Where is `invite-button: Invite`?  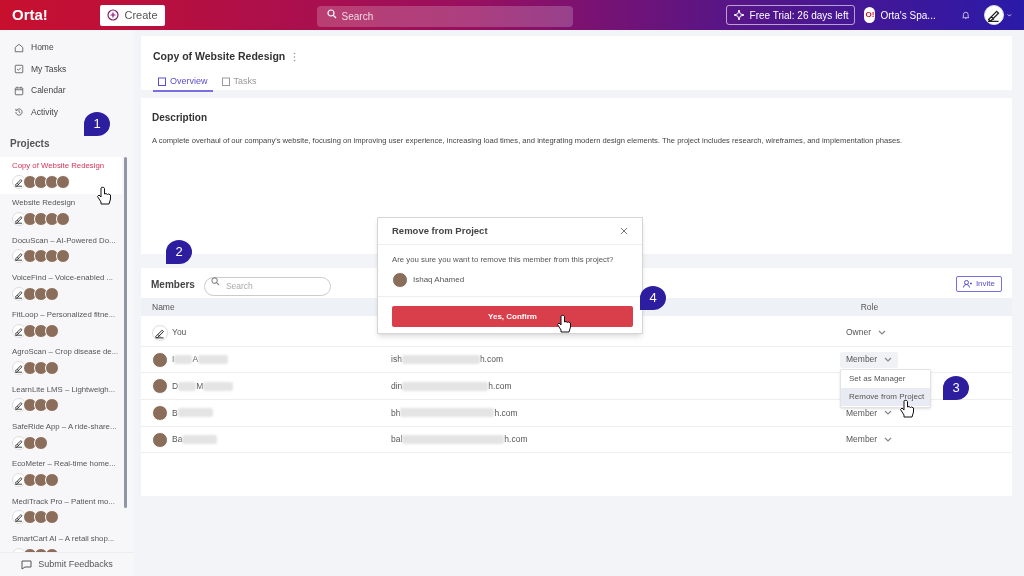 invite-button: Invite is located at coordinates (978, 284).